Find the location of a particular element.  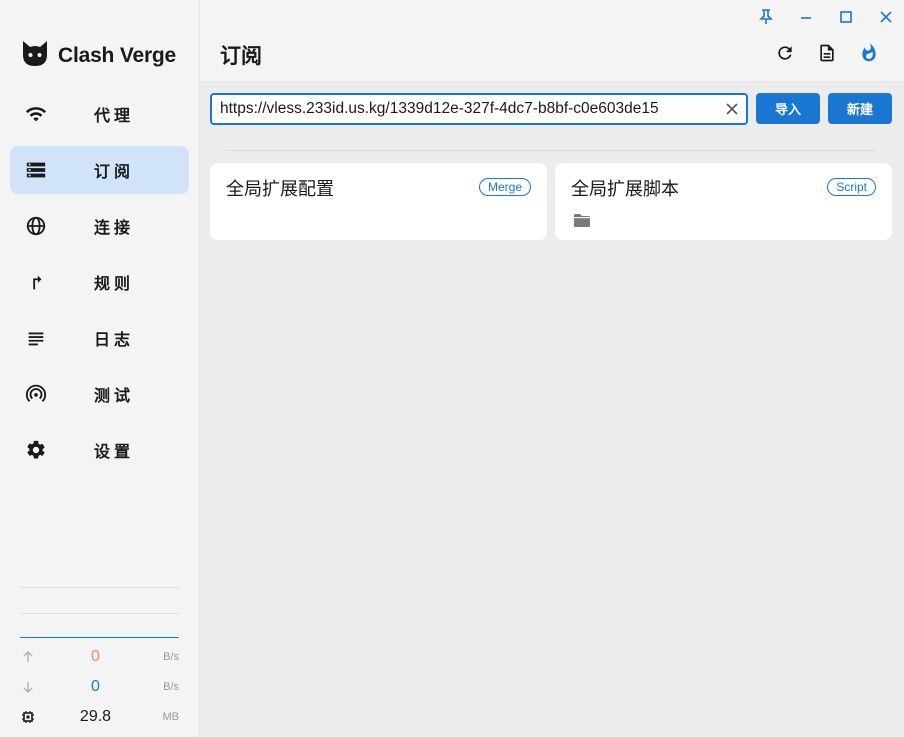

radar-icon is located at coordinates (36, 394).